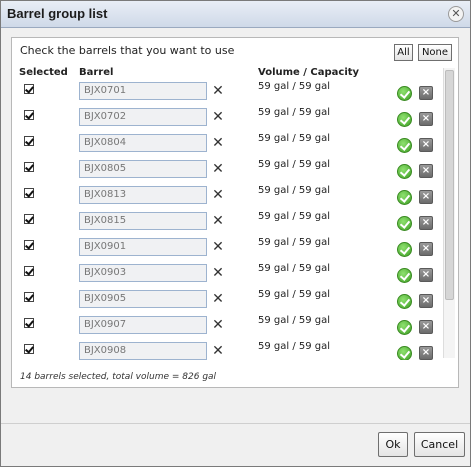  Describe the element at coordinates (227, 249) in the screenshot. I see `table-row: BJX0901 ✕ 59 gal / 59 gal ×` at that location.